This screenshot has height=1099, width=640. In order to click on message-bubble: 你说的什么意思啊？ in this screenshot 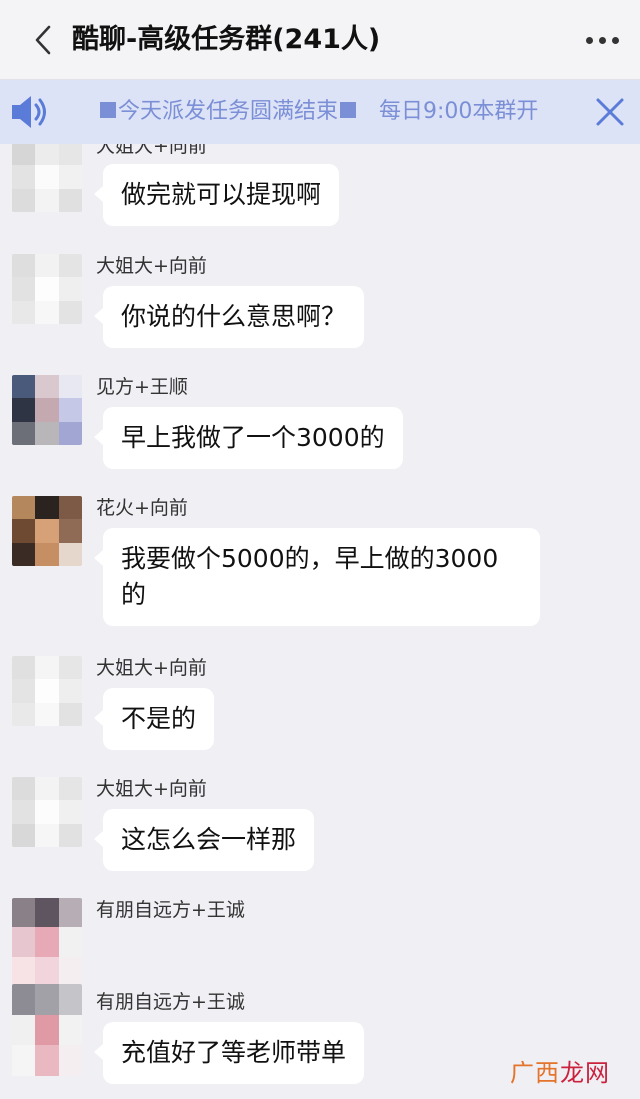, I will do `click(229, 317)`.